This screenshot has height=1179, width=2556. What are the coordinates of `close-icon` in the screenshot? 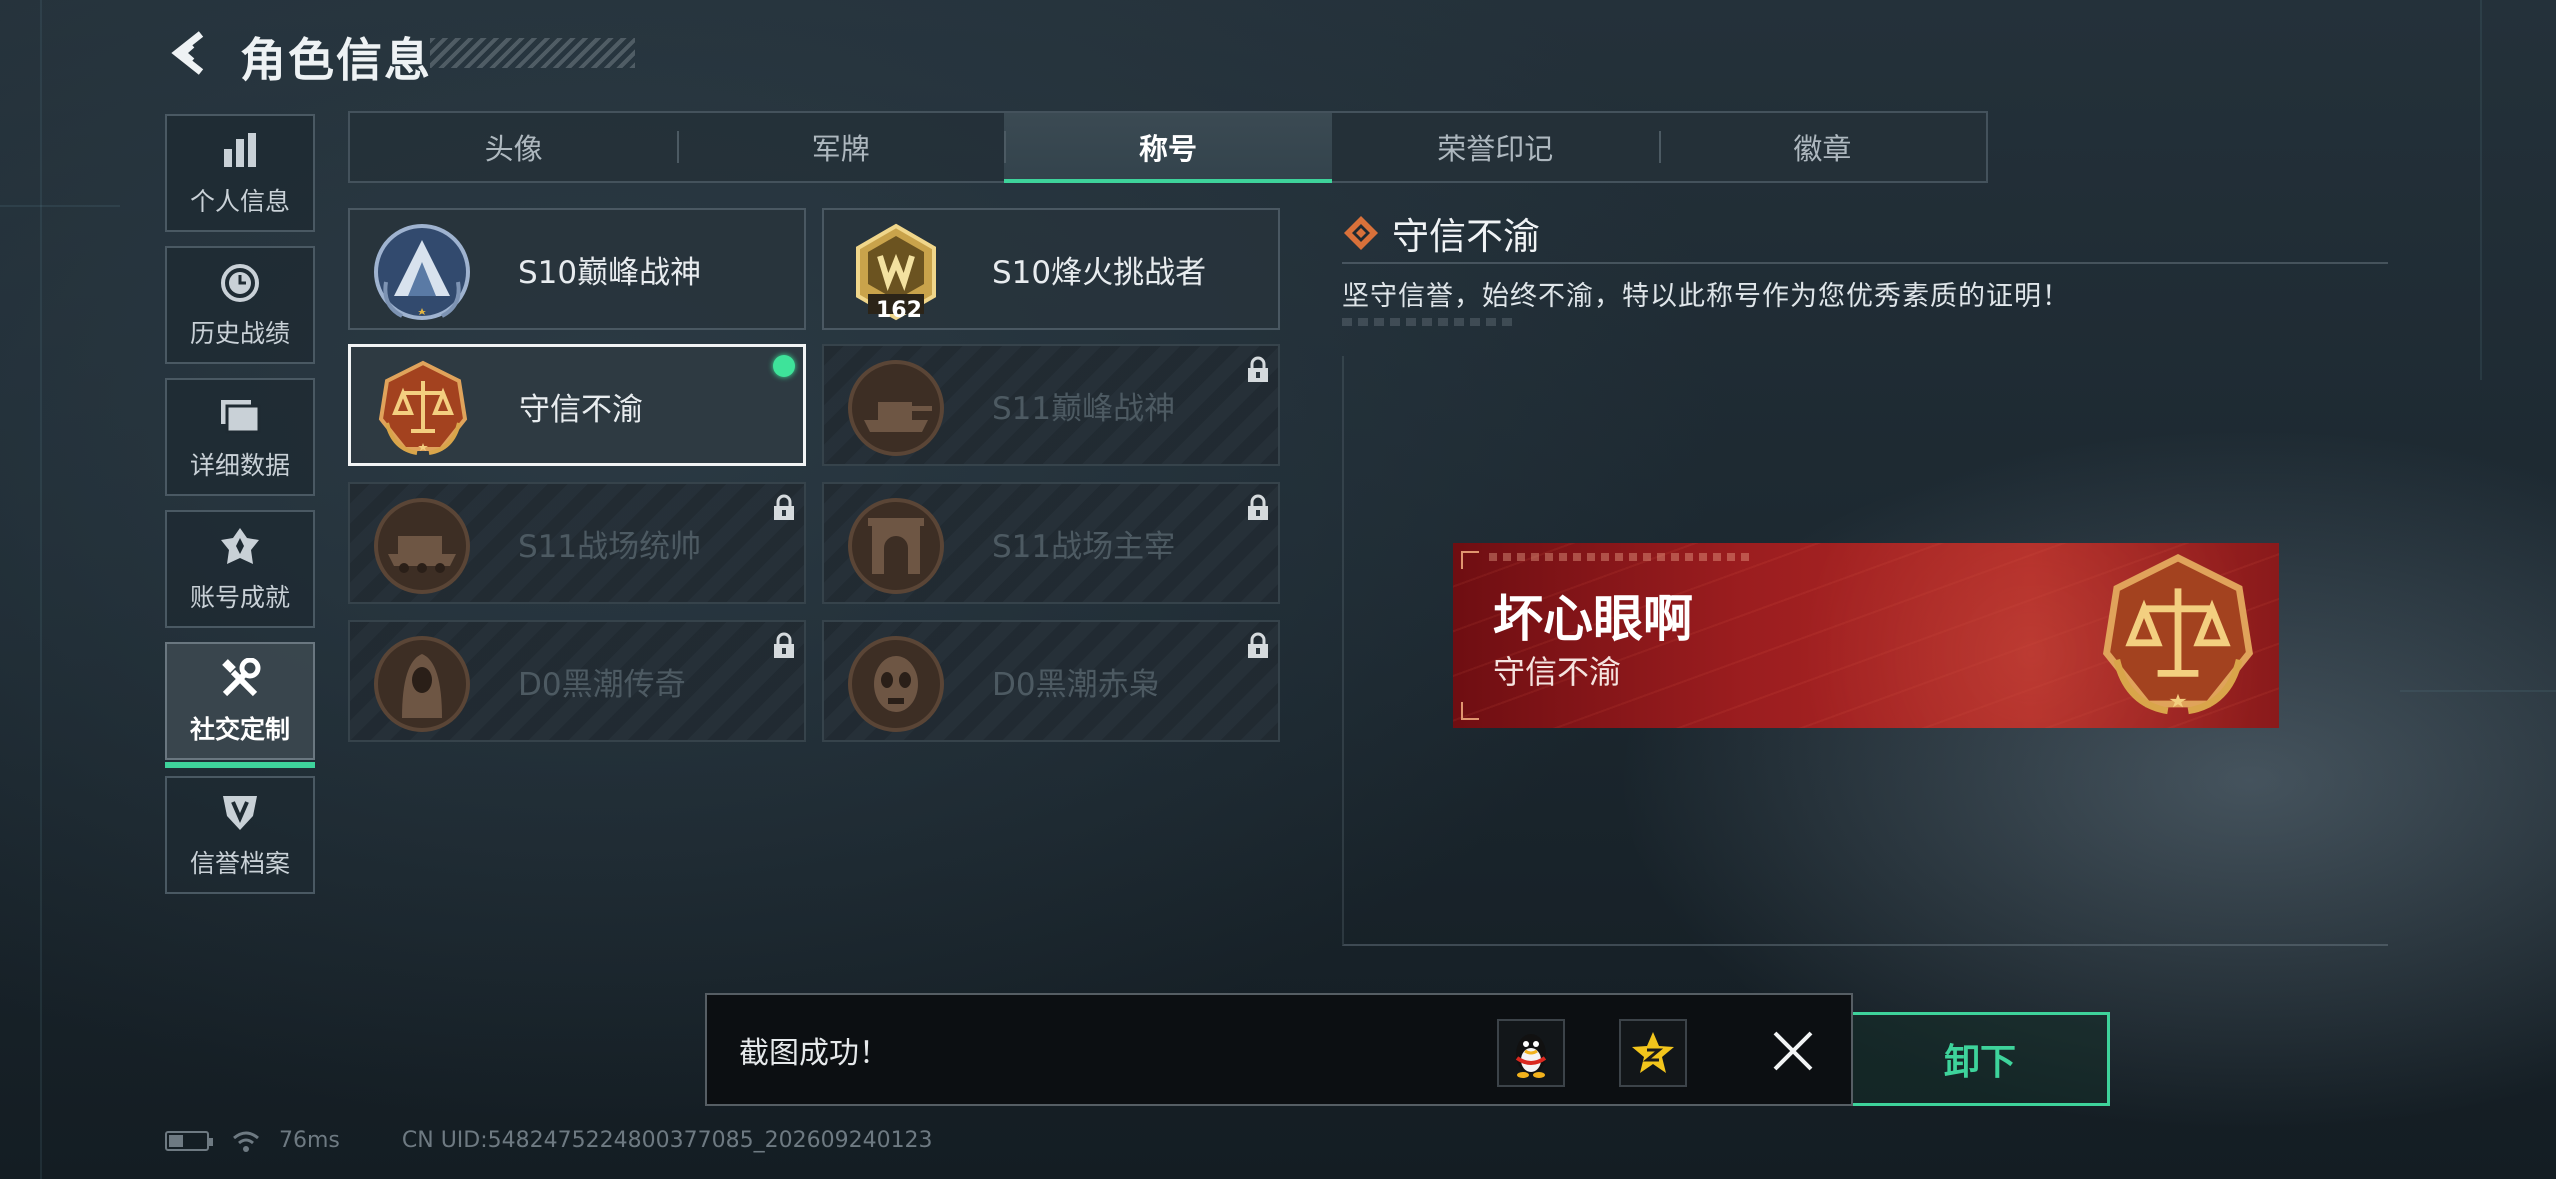 It's located at (1793, 1051).